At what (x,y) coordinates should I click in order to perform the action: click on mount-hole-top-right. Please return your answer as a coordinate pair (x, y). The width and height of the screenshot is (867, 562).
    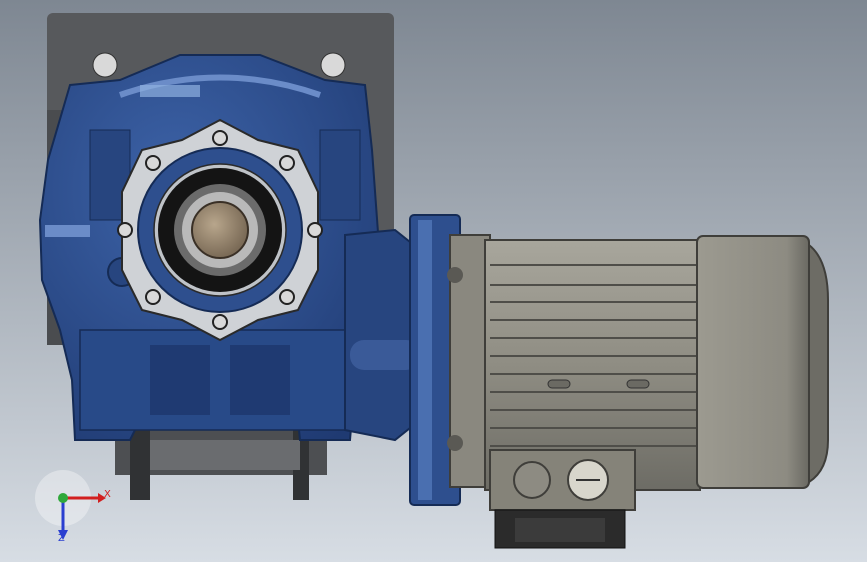
    Looking at the image, I should click on (333, 65).